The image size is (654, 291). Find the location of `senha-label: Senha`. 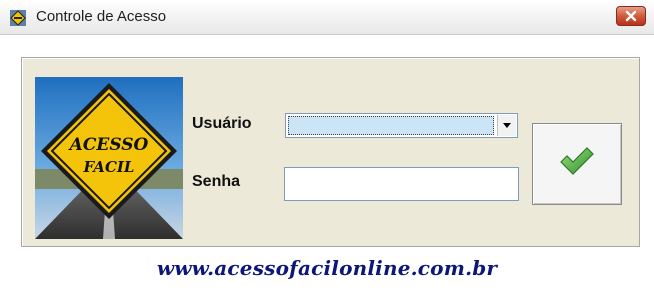

senha-label: Senha is located at coordinates (216, 181).